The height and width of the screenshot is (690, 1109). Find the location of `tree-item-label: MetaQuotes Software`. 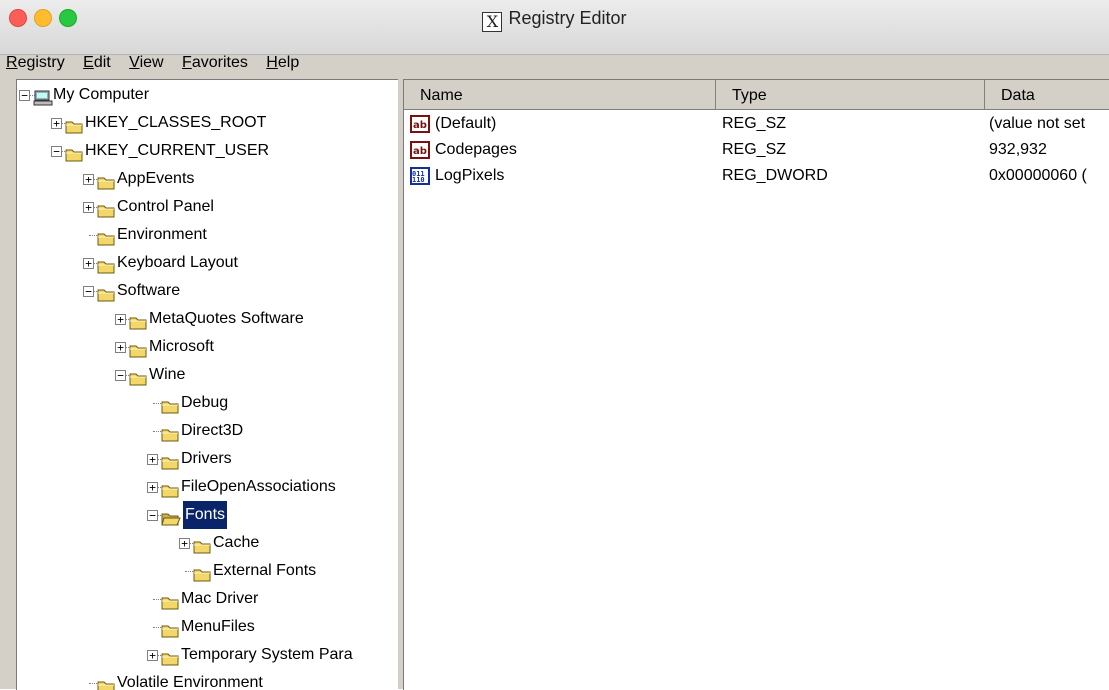

tree-item-label: MetaQuotes Software is located at coordinates (226, 318).